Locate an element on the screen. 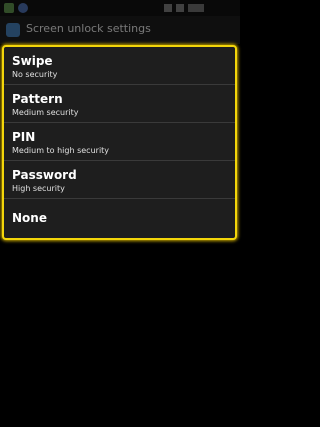 This screenshot has width=320, height=427. page-title: Screen unlock settings is located at coordinates (88, 28).